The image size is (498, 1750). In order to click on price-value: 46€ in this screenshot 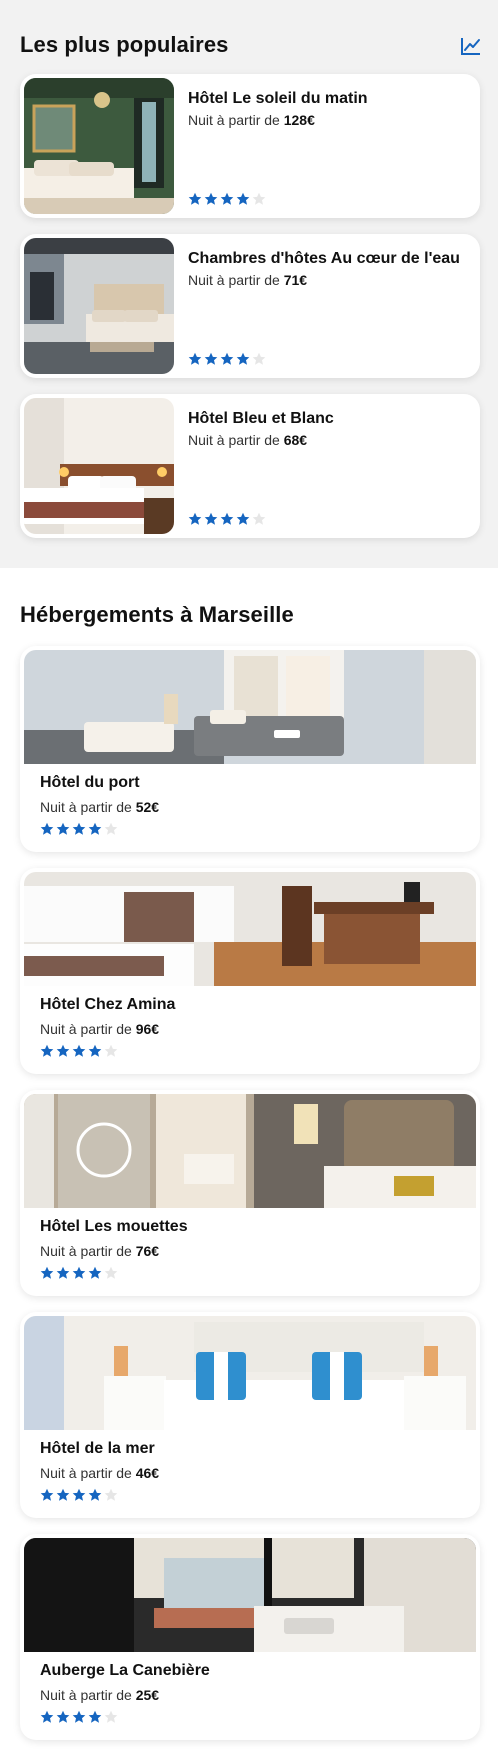, I will do `click(147, 1473)`.